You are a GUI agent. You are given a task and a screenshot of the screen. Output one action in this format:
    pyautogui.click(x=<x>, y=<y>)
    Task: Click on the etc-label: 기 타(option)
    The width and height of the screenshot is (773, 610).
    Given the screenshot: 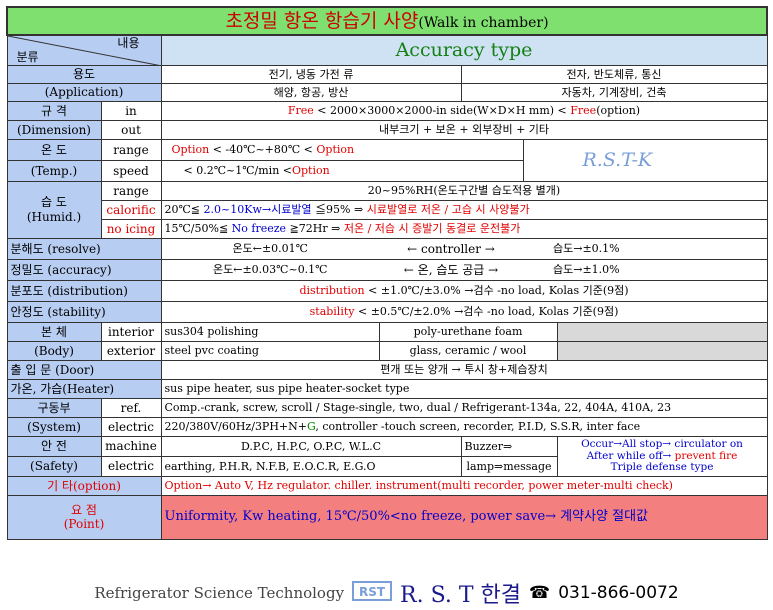 What is the action you would take?
    pyautogui.click(x=84, y=485)
    